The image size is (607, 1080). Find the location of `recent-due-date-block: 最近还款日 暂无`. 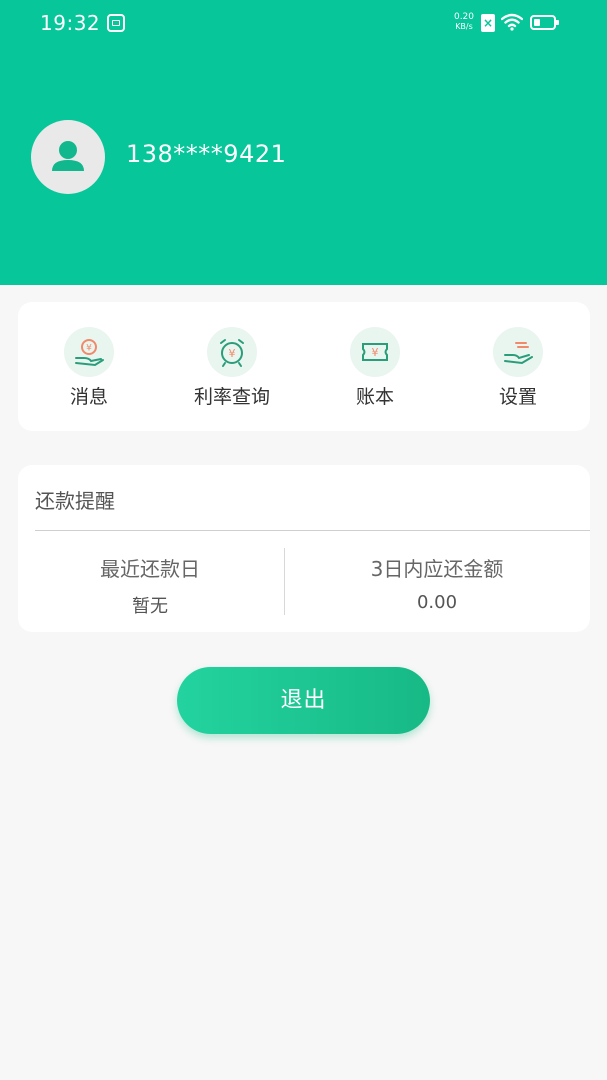

recent-due-date-block: 最近还款日 暂无 is located at coordinates (150, 585).